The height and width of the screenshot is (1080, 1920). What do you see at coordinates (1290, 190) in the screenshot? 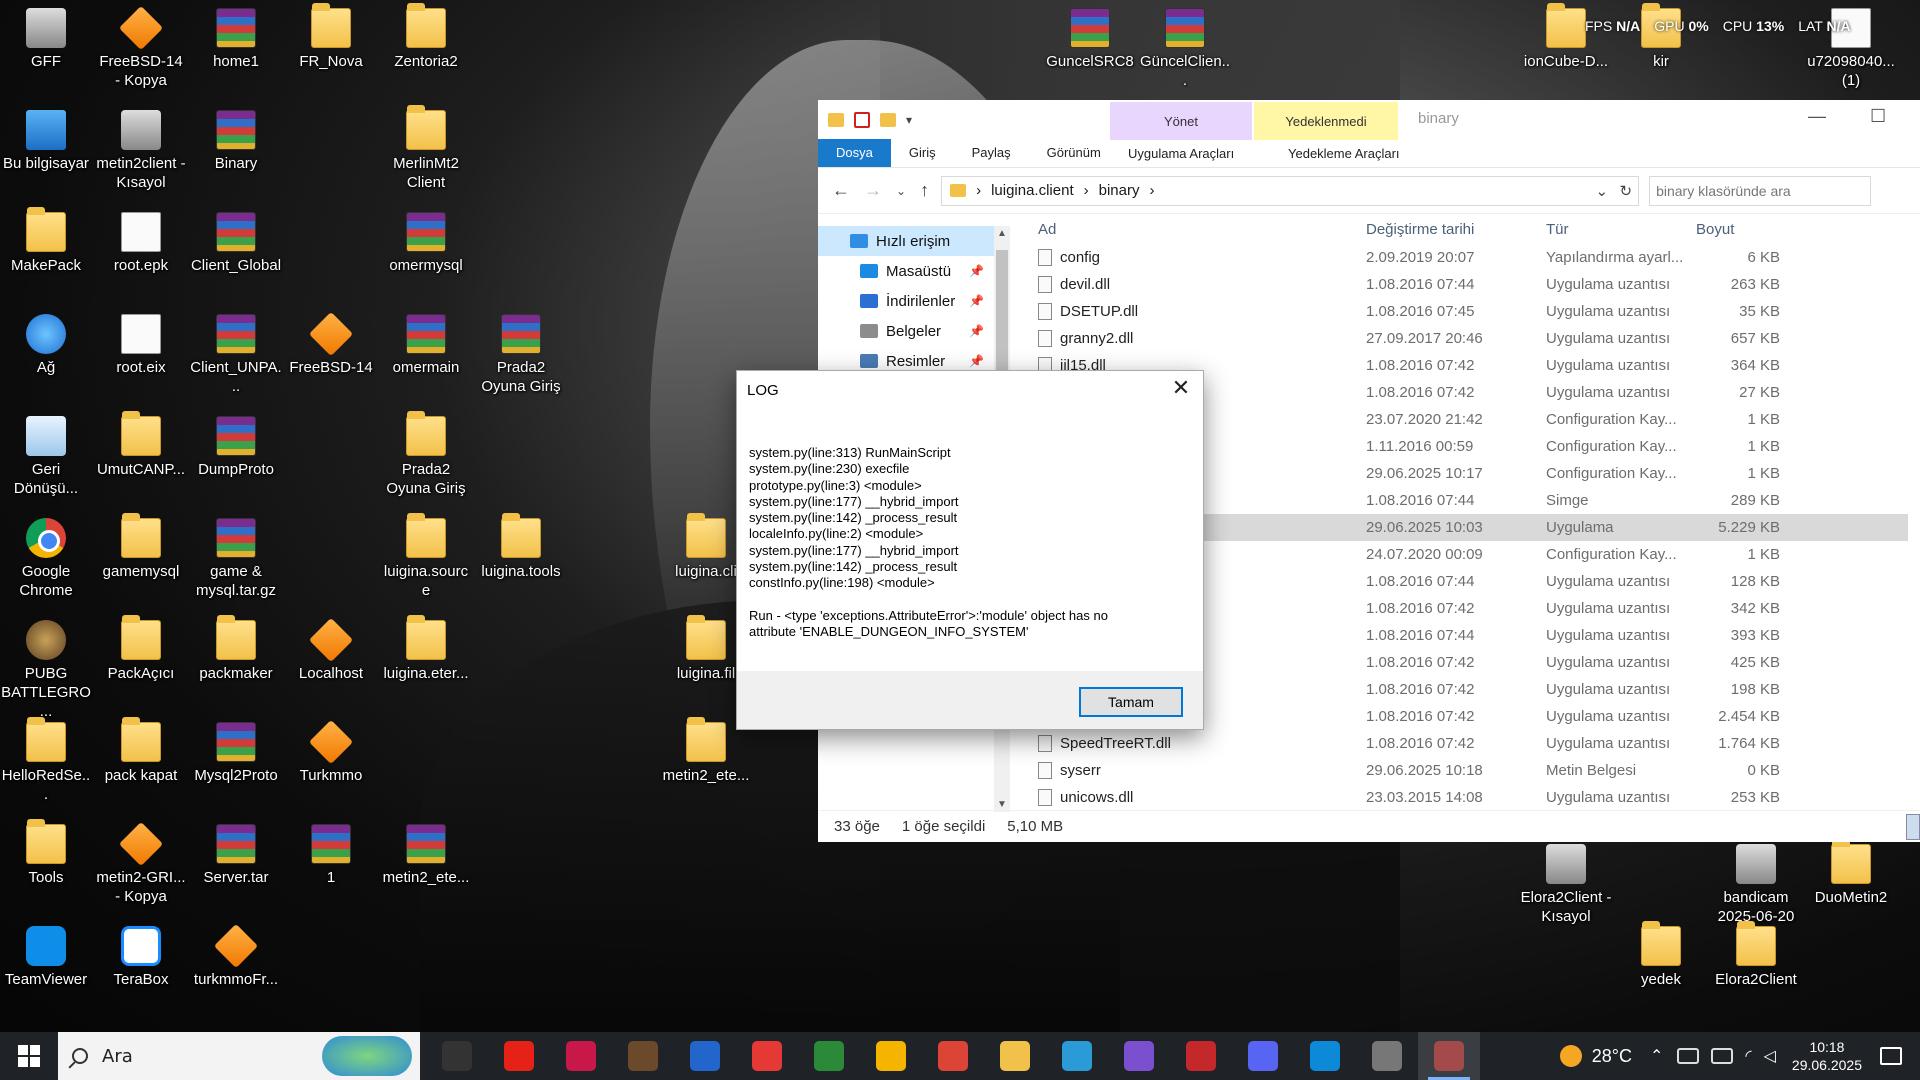
I see `address-bar: › luigina.client › binary › ⌄ ↻` at bounding box center [1290, 190].